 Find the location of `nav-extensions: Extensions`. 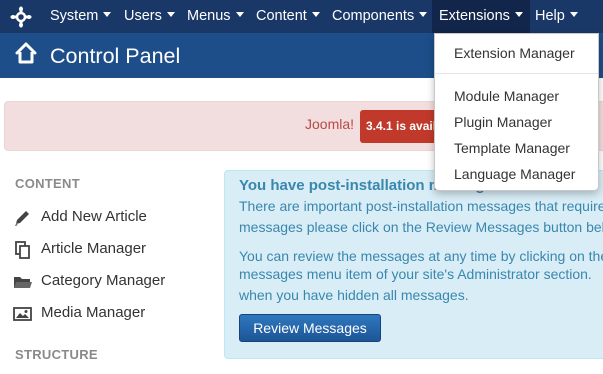

nav-extensions: Extensions is located at coordinates (481, 16).